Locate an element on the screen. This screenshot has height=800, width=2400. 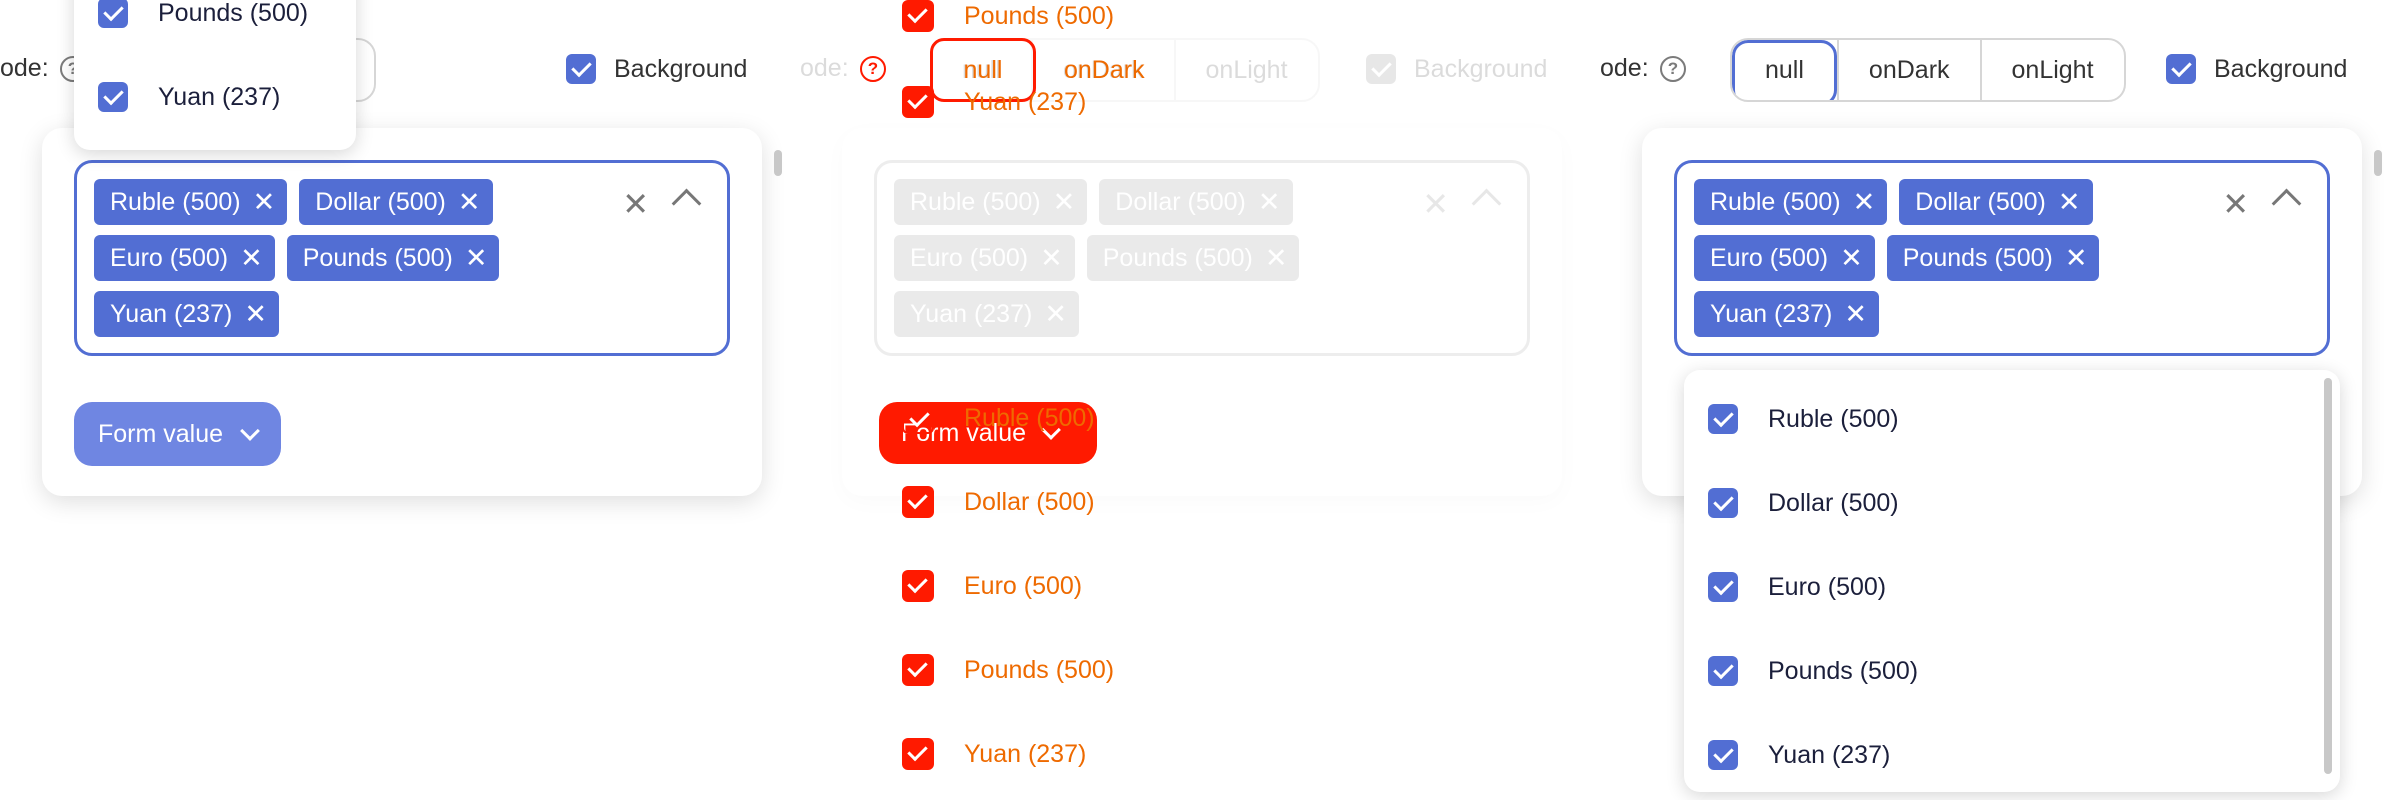
option-label: Pounds (500) is located at coordinates (233, 13).